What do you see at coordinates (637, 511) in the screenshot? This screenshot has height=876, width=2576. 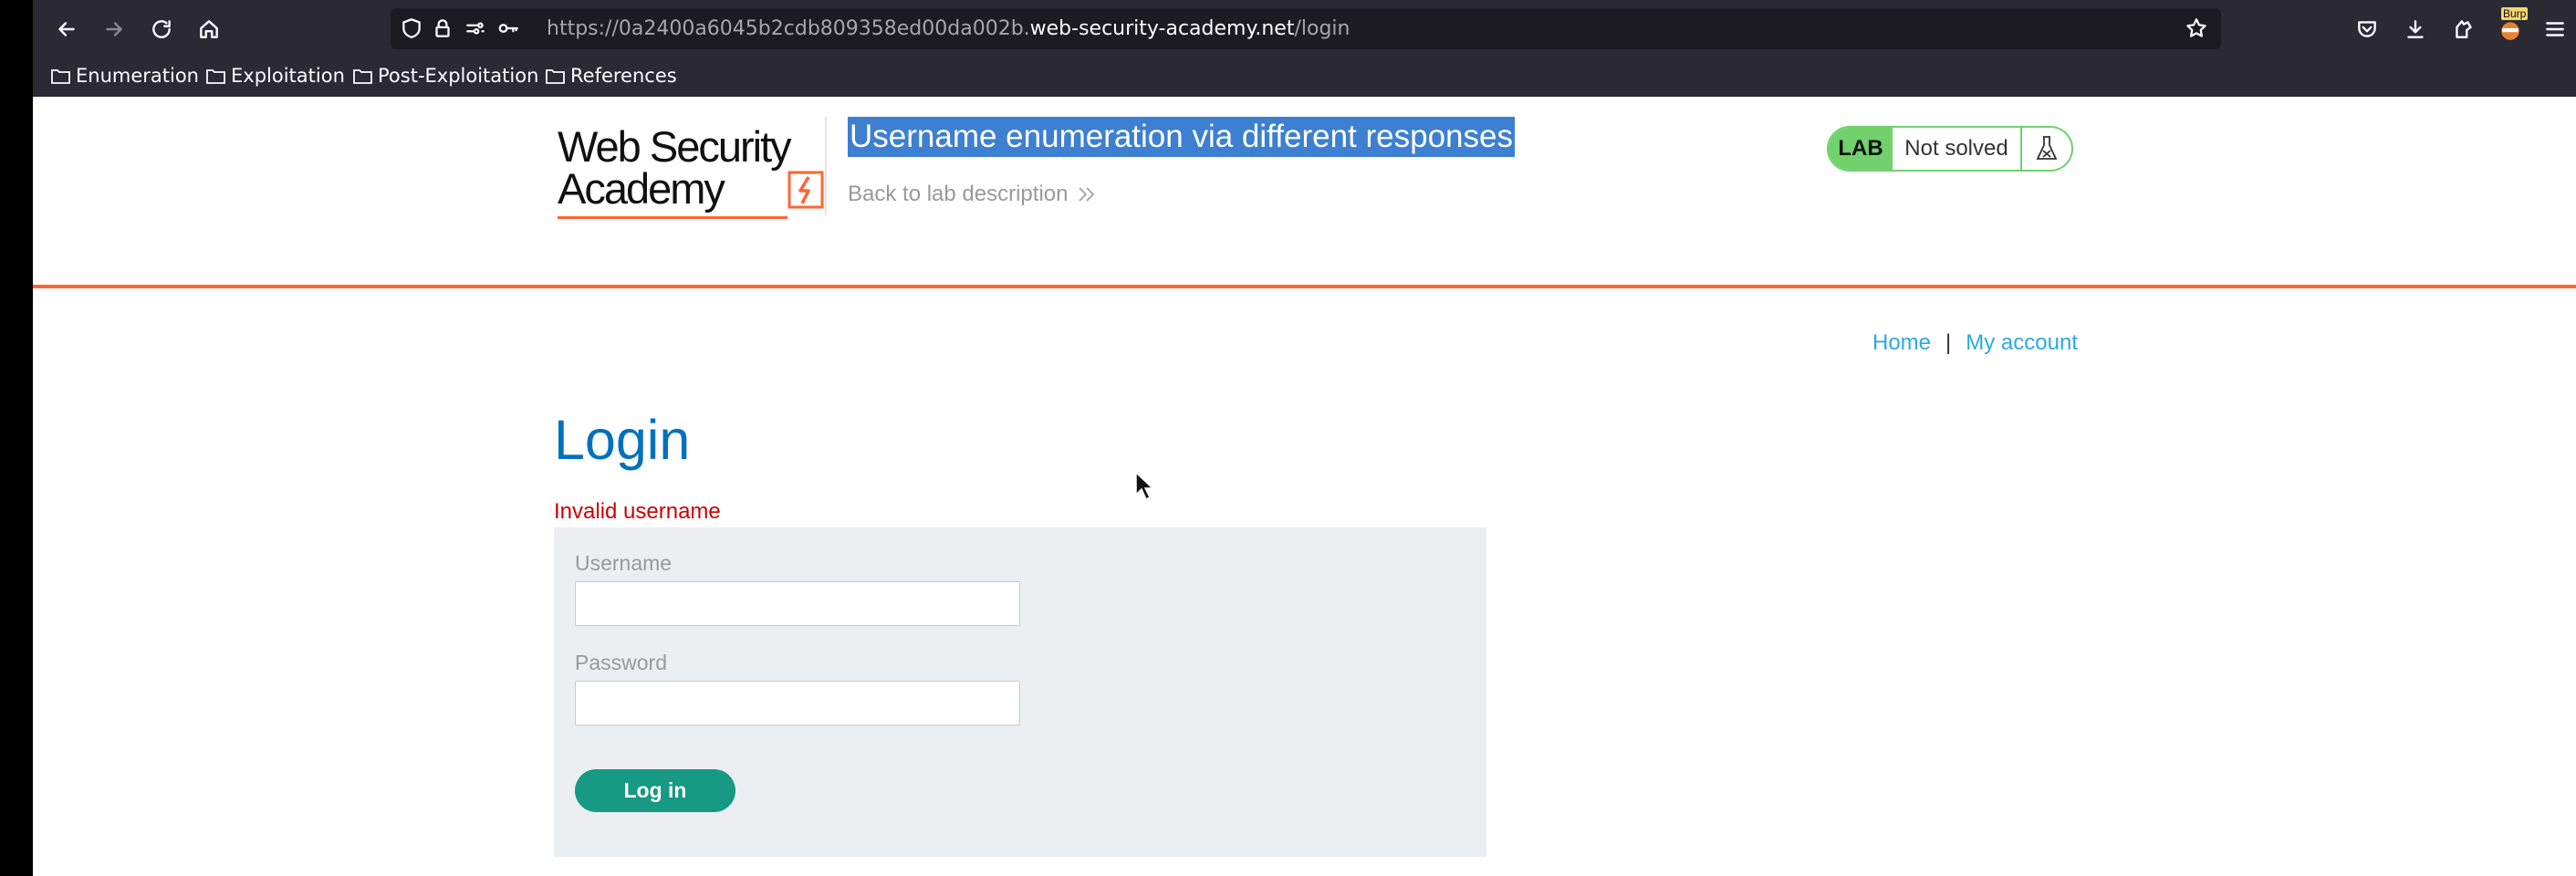 I see `error-message: Invalid username` at bounding box center [637, 511].